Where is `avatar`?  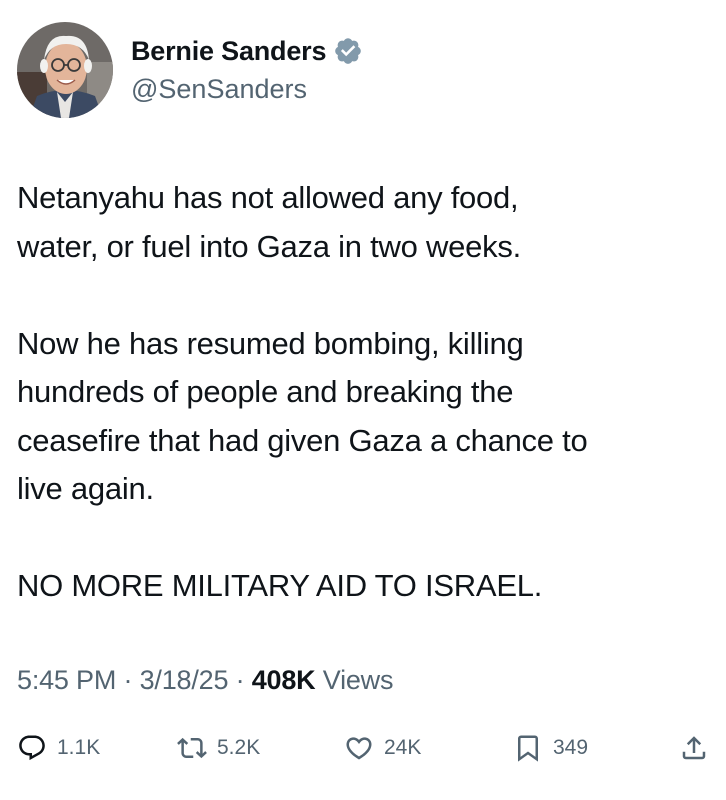 avatar is located at coordinates (65, 70).